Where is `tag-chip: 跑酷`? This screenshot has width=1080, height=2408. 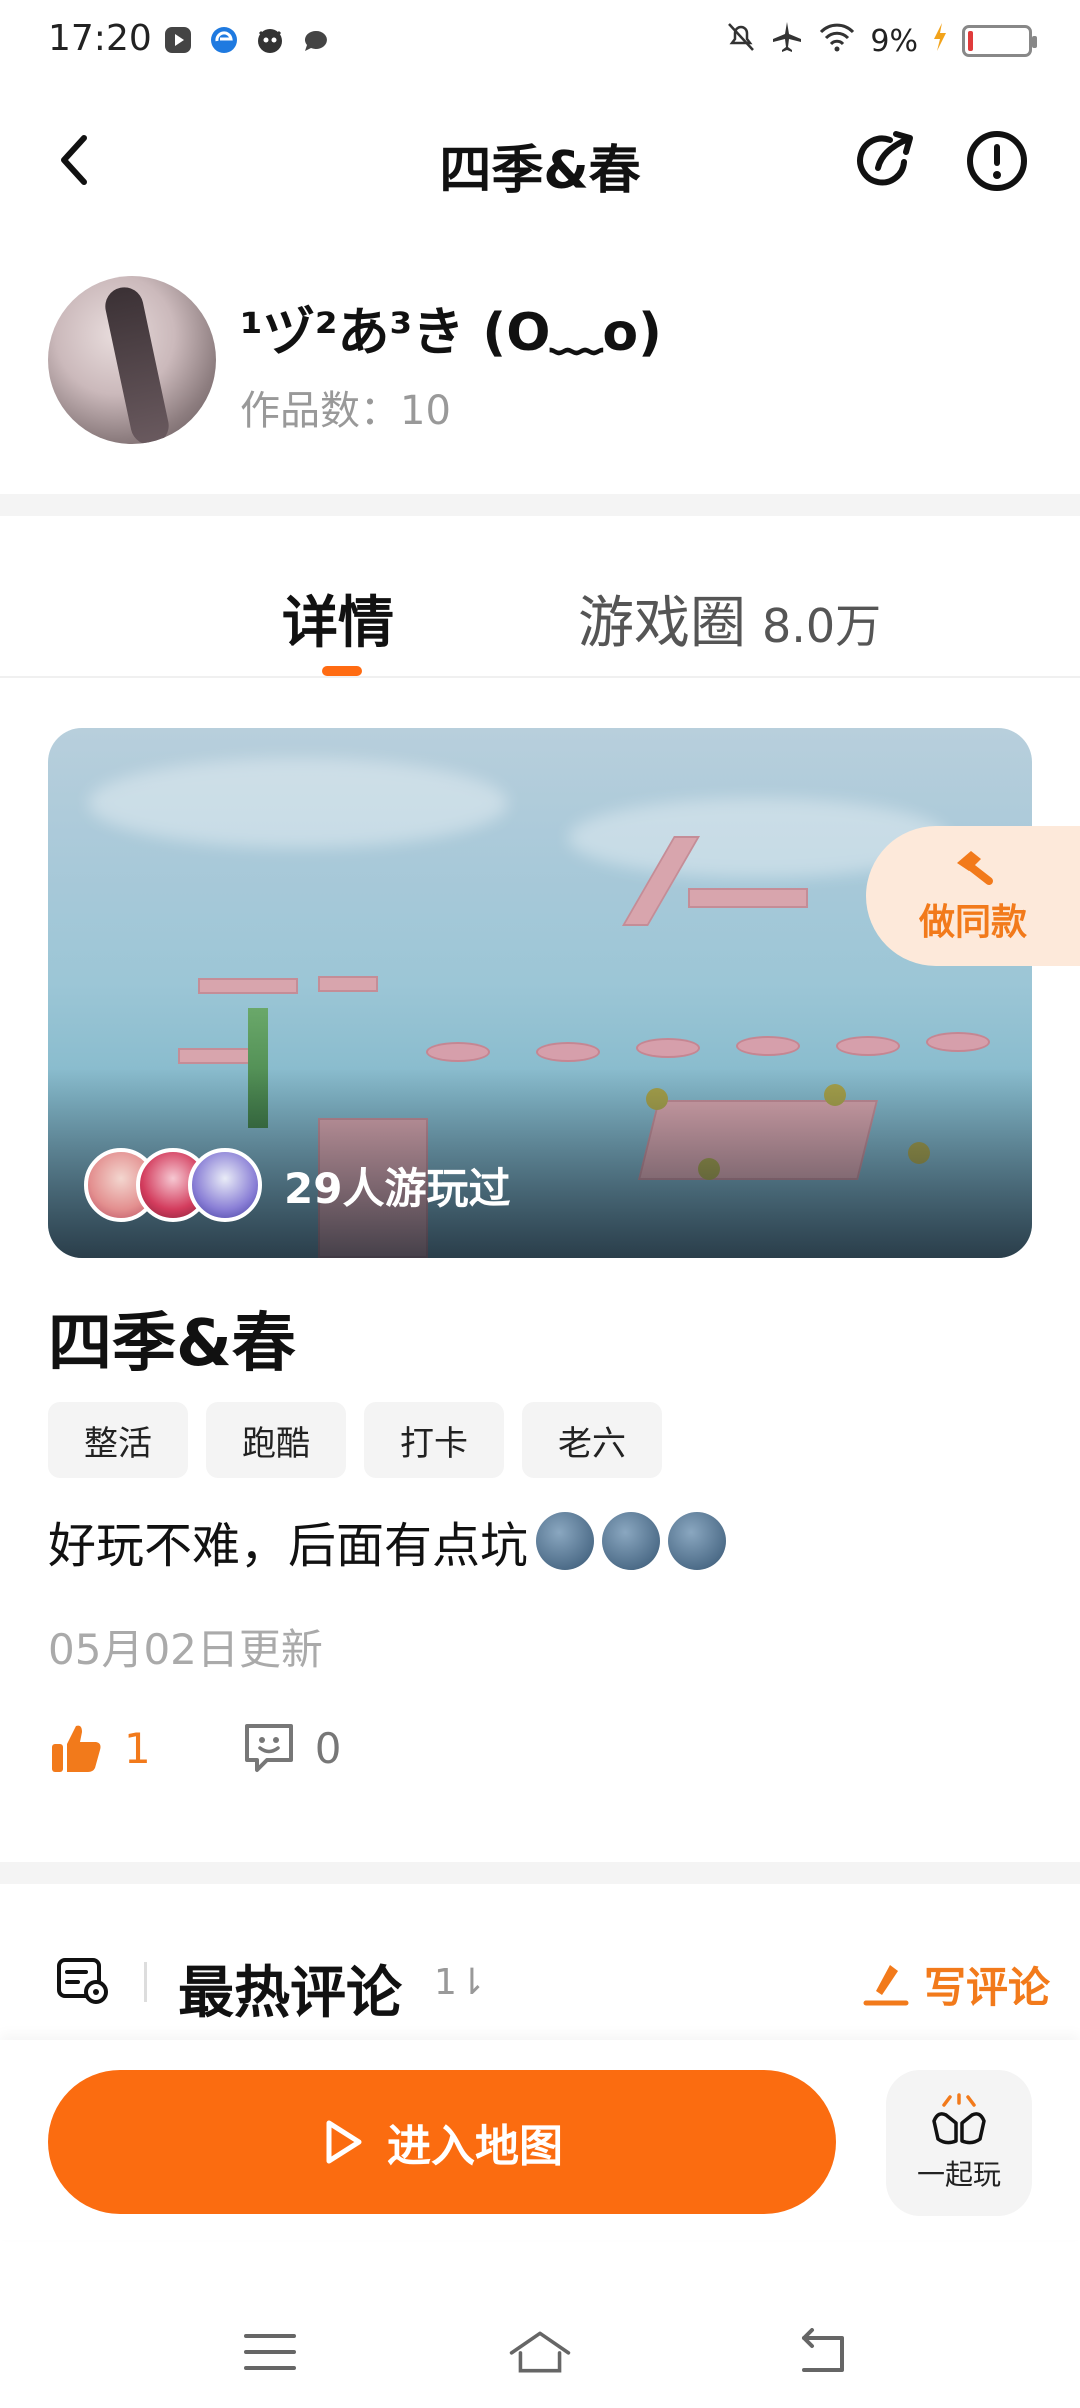 tag-chip: 跑酷 is located at coordinates (276, 1440).